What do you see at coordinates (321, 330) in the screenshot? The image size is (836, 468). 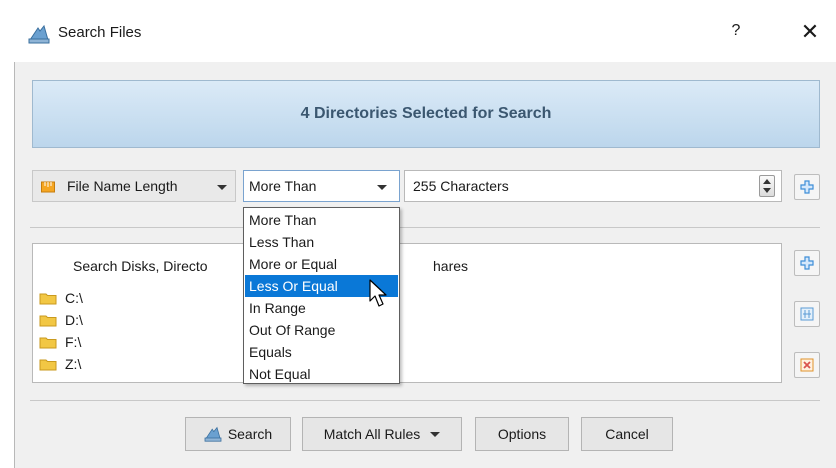 I see `option-out-of-range: Out Of Range` at bounding box center [321, 330].